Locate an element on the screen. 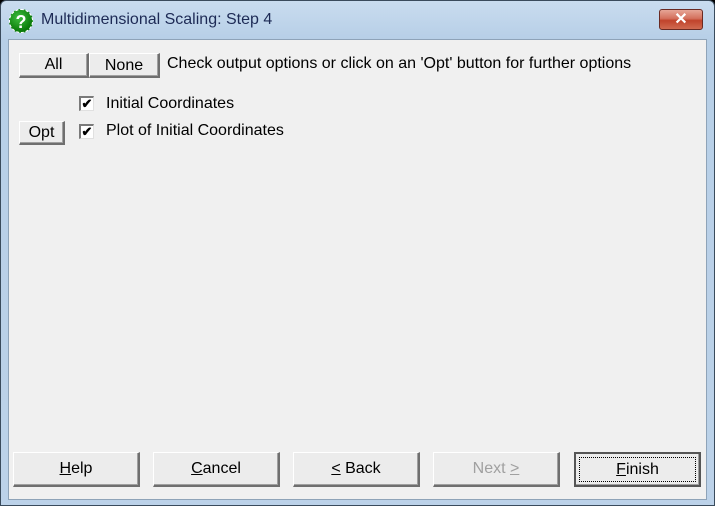 The height and width of the screenshot is (506, 715). checkbox-initial-coordinates: ✔ is located at coordinates (86, 103).